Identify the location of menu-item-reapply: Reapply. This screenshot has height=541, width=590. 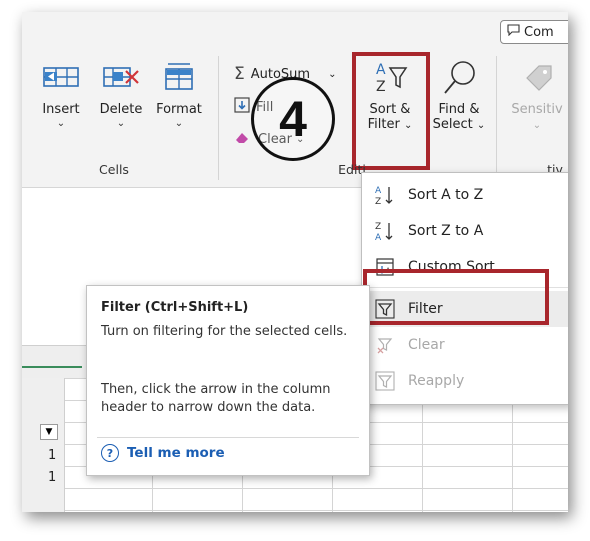
(465, 381).